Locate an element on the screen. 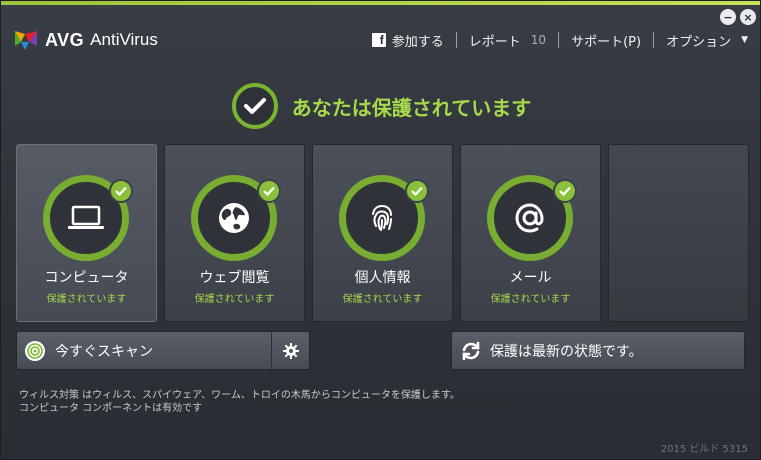 The image size is (761, 460). update-status-button: 保護は最新の状態です。 is located at coordinates (598, 350).